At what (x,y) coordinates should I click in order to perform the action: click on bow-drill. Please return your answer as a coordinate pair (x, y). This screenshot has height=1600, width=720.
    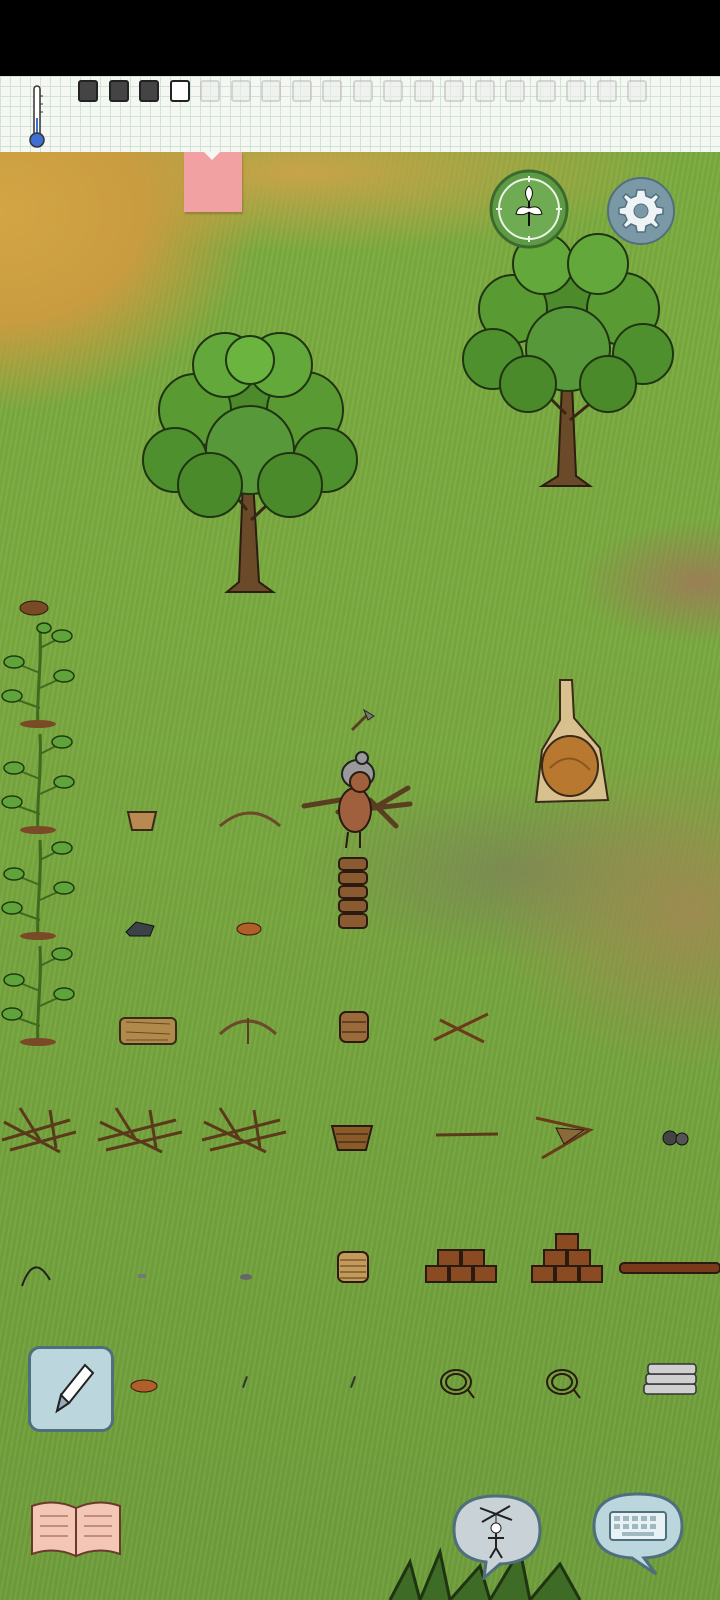
    Looking at the image, I should click on (248, 1030).